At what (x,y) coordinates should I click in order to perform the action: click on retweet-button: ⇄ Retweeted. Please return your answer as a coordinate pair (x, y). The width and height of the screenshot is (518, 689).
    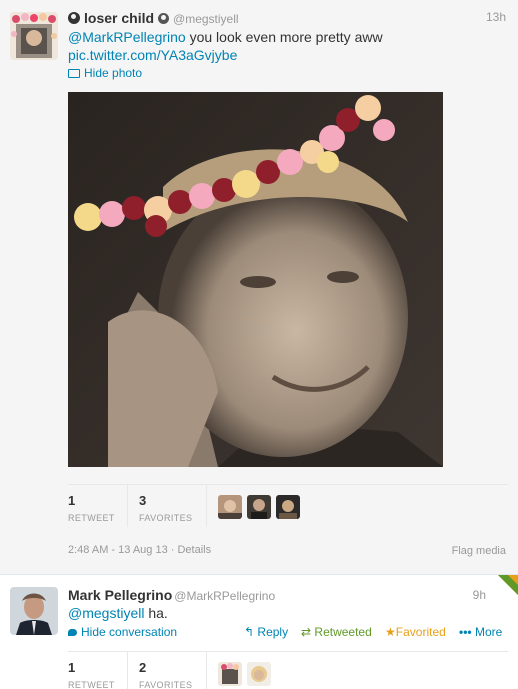
    Looking at the image, I should click on (336, 632).